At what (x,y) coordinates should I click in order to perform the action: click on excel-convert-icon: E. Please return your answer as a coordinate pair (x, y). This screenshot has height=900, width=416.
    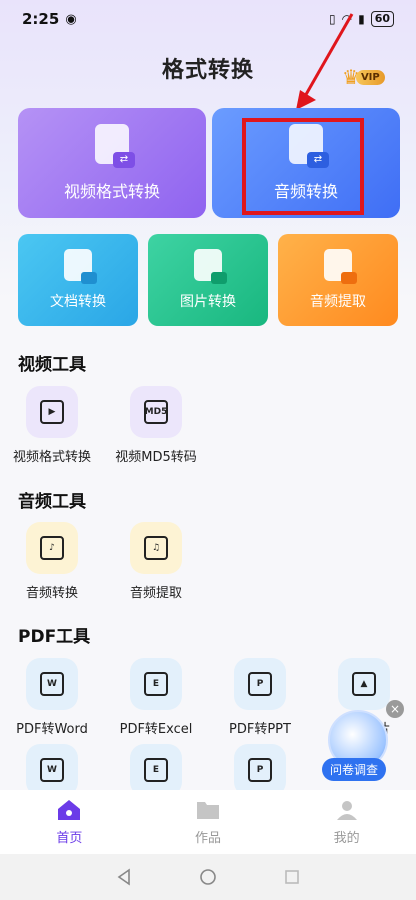
    Looking at the image, I should click on (156, 770).